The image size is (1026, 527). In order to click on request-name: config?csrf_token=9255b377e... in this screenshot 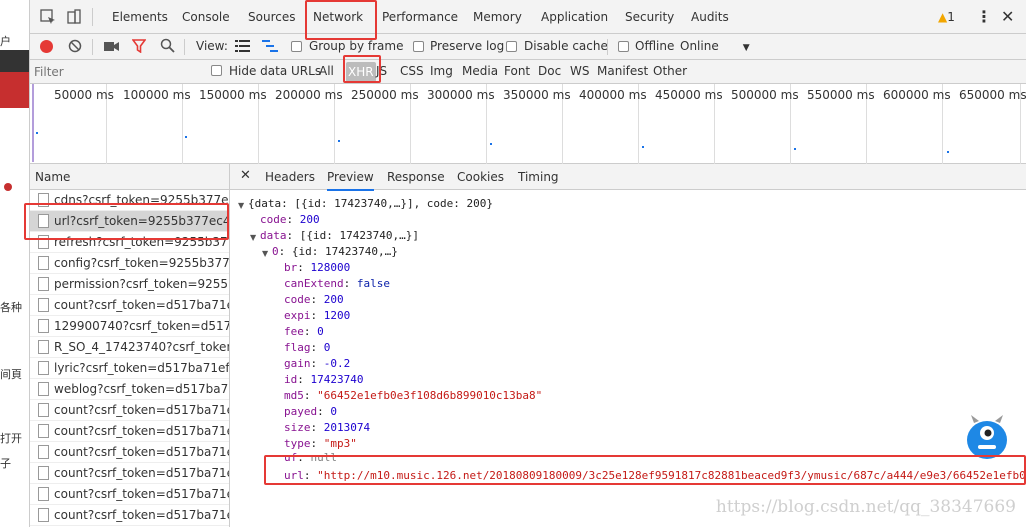, I will do `click(142, 263)`.